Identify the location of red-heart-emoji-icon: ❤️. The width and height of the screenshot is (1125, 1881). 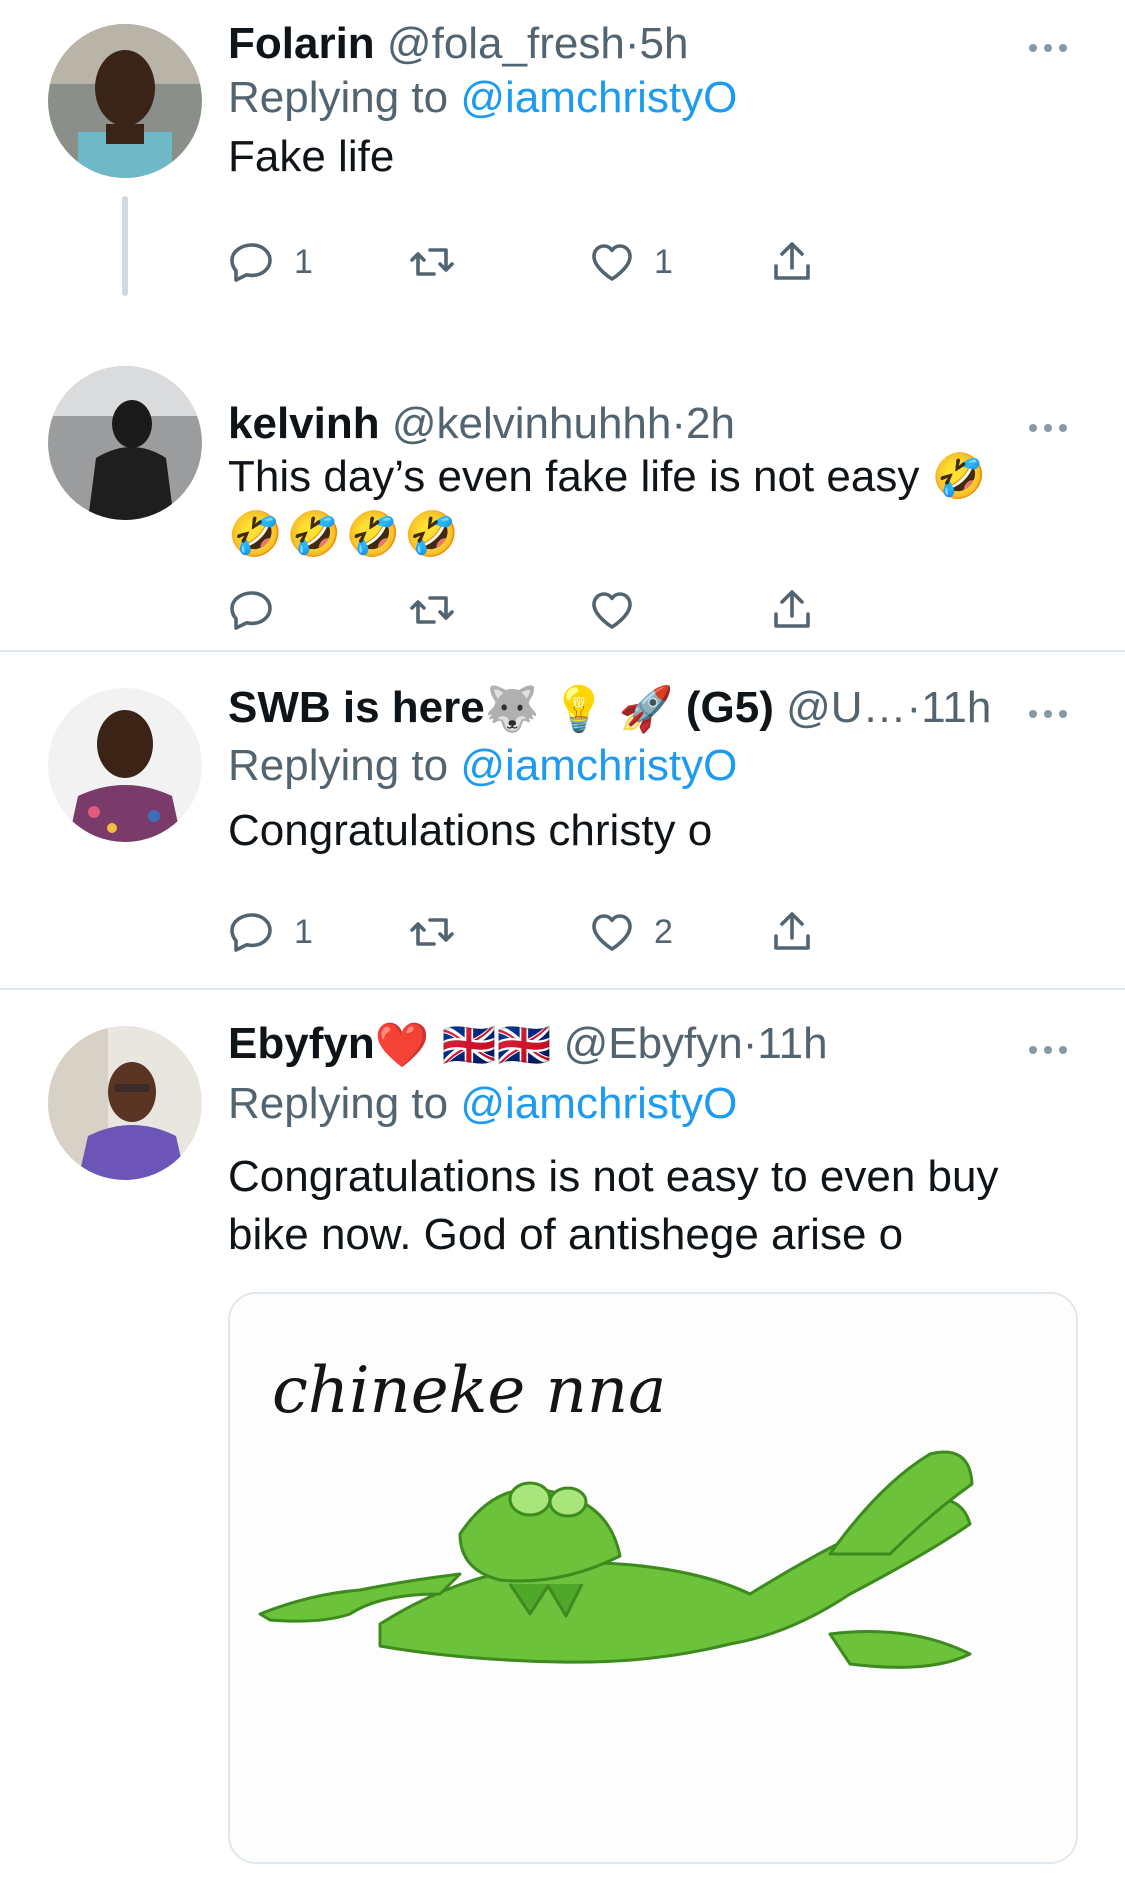
(402, 1046).